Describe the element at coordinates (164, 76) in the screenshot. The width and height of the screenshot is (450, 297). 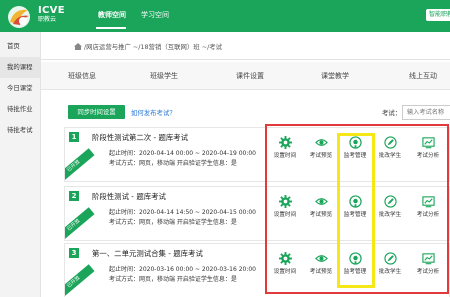
I see `tab-class-students: 班级学生` at that location.